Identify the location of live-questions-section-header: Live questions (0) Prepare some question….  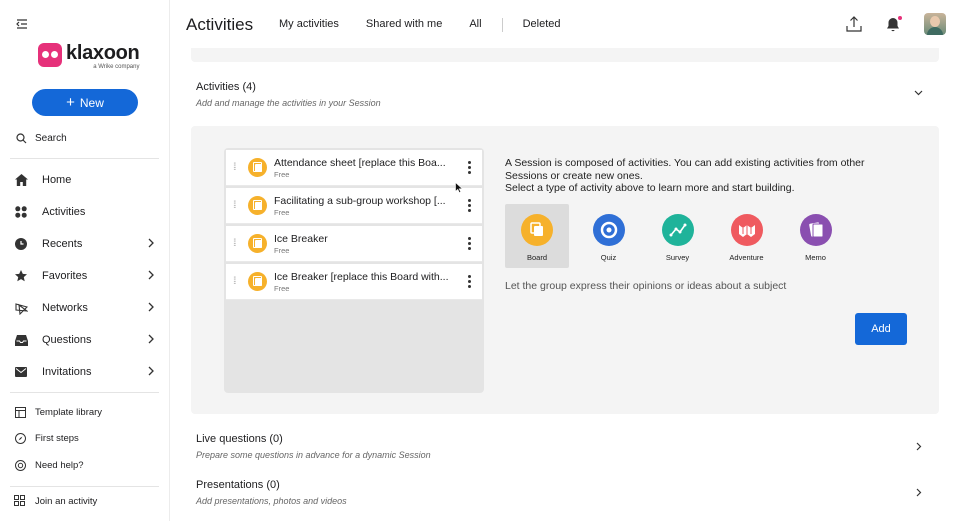
(313, 446).